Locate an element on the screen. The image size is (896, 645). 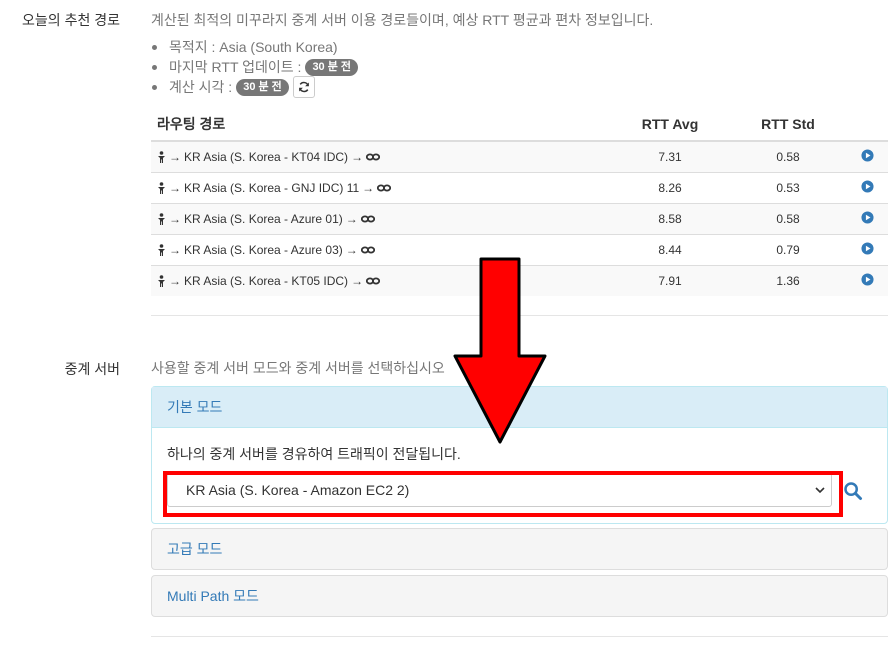
route-name: KR Asia (S. Korea - GNJ IDC) 11 is located at coordinates (272, 188).